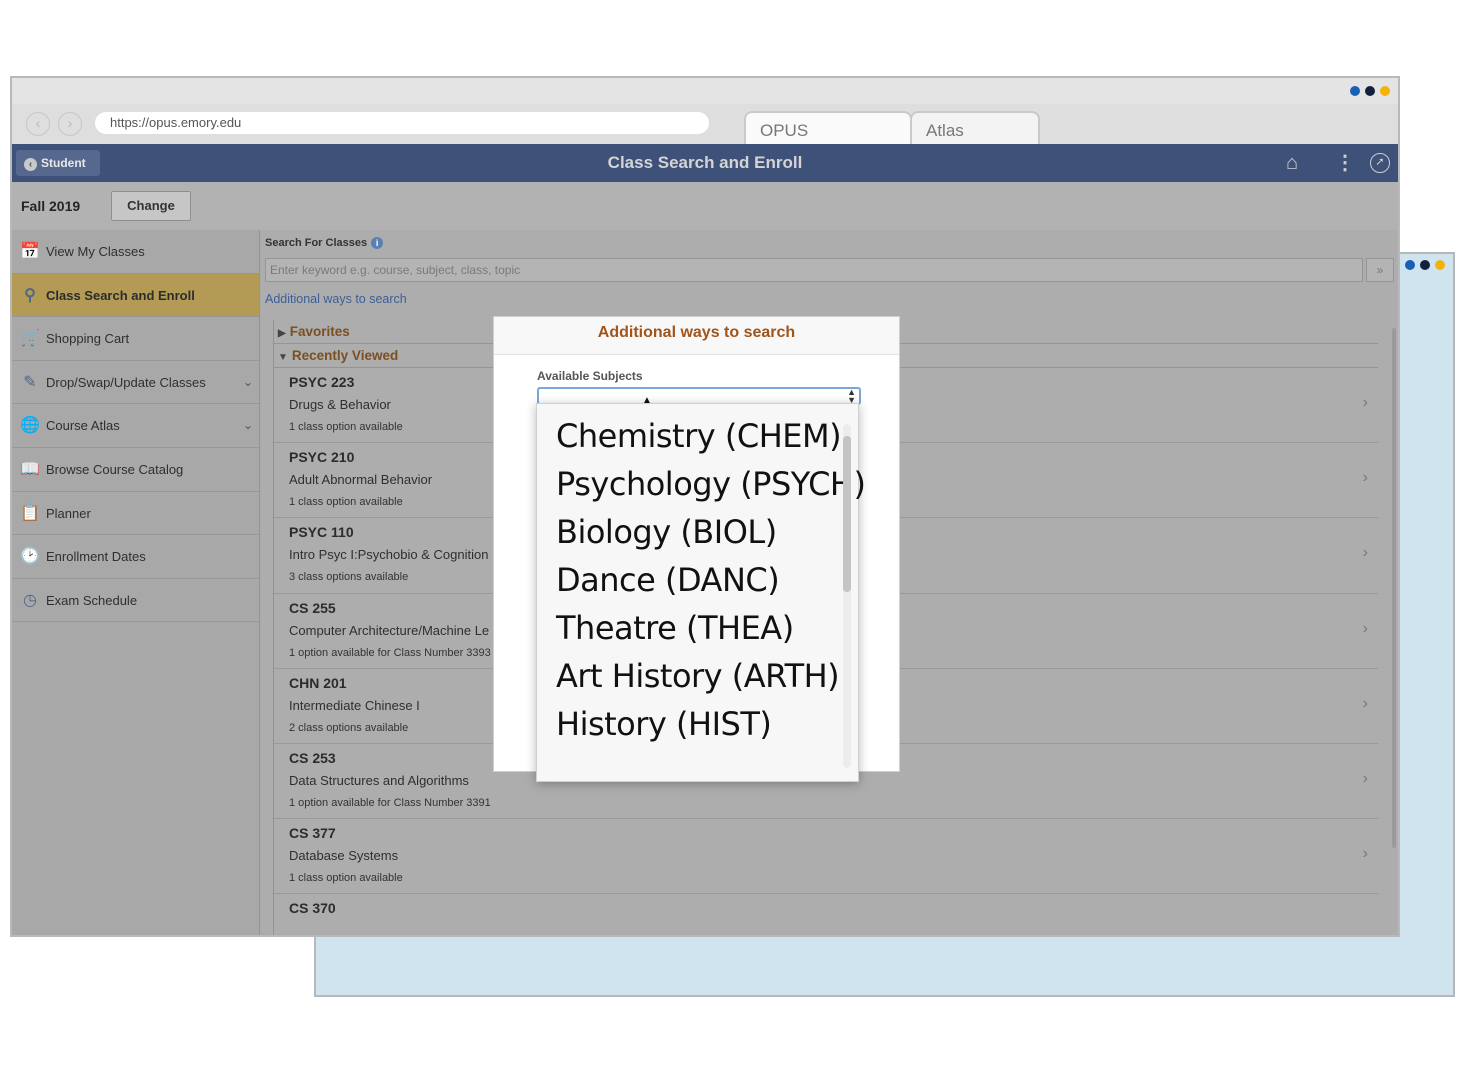  What do you see at coordinates (30, 339) in the screenshot?
I see `cart-icon: 🛒` at bounding box center [30, 339].